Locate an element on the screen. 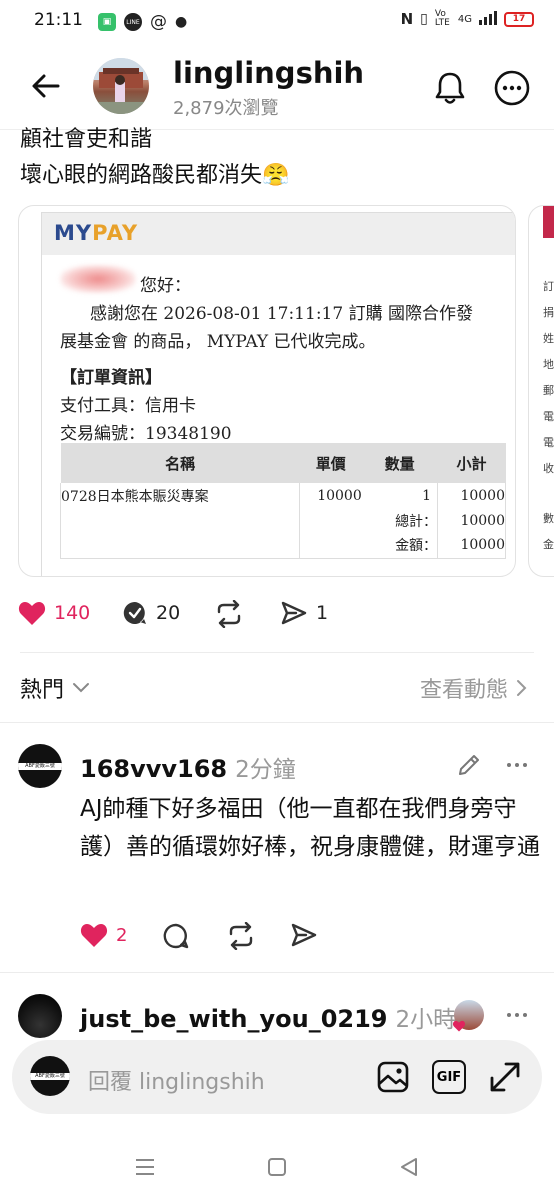 This screenshot has width=554, height=1200. sort-label: 熱門 is located at coordinates (42, 690).